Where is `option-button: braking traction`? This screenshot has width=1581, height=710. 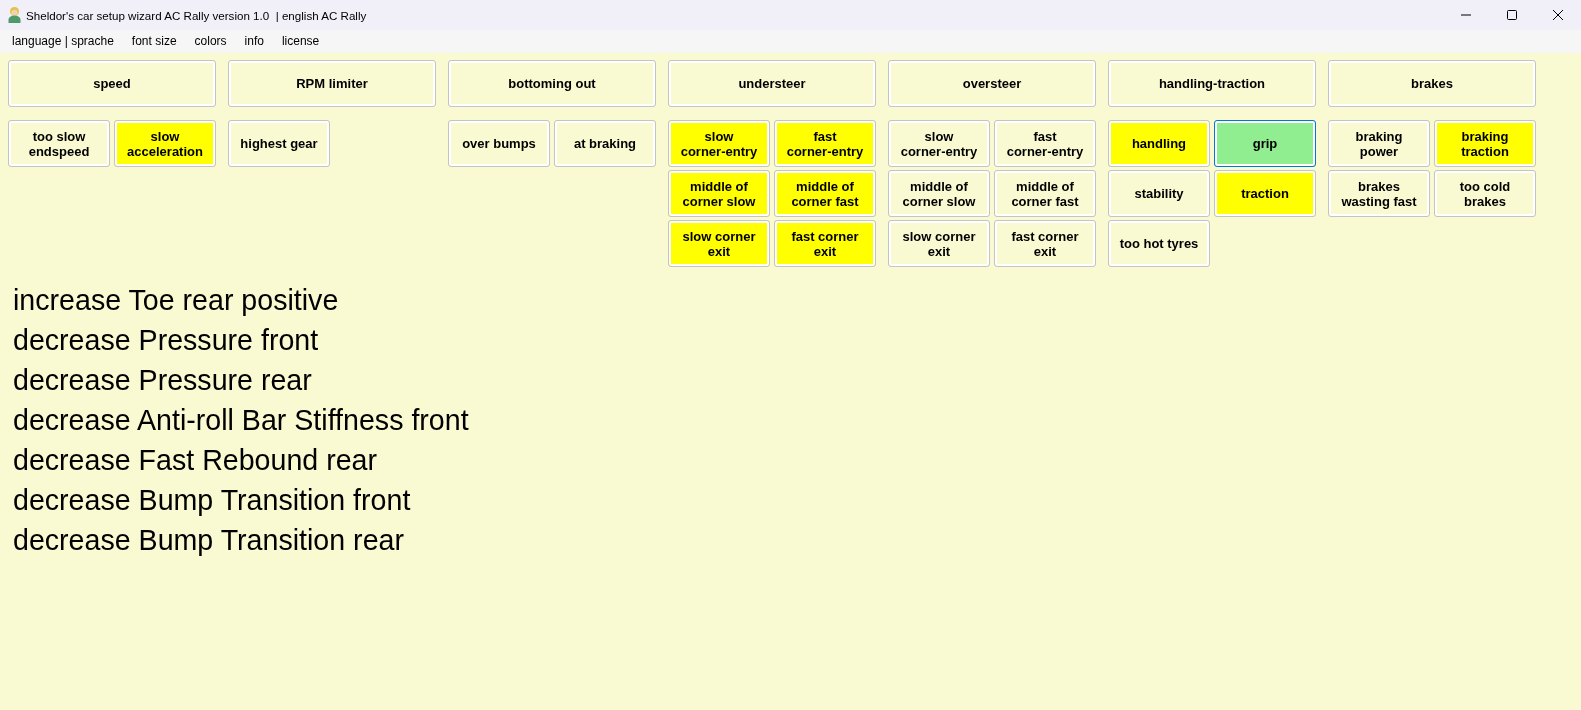
option-button: braking traction is located at coordinates (1485, 143).